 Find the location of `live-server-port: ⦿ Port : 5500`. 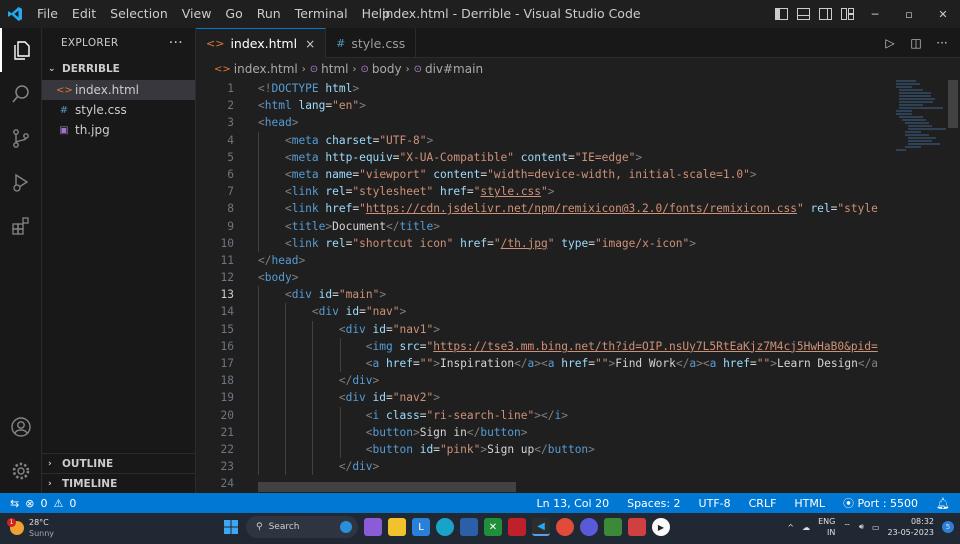

live-server-port: ⦿ Port : 5500 is located at coordinates (880, 503).